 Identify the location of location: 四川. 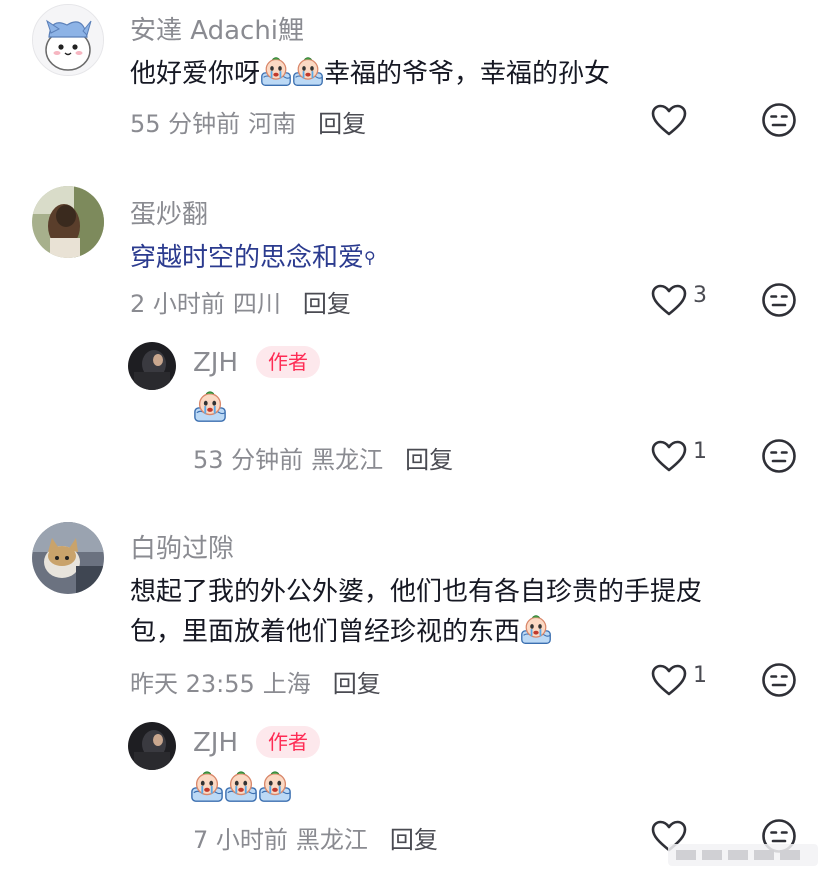
(256, 304).